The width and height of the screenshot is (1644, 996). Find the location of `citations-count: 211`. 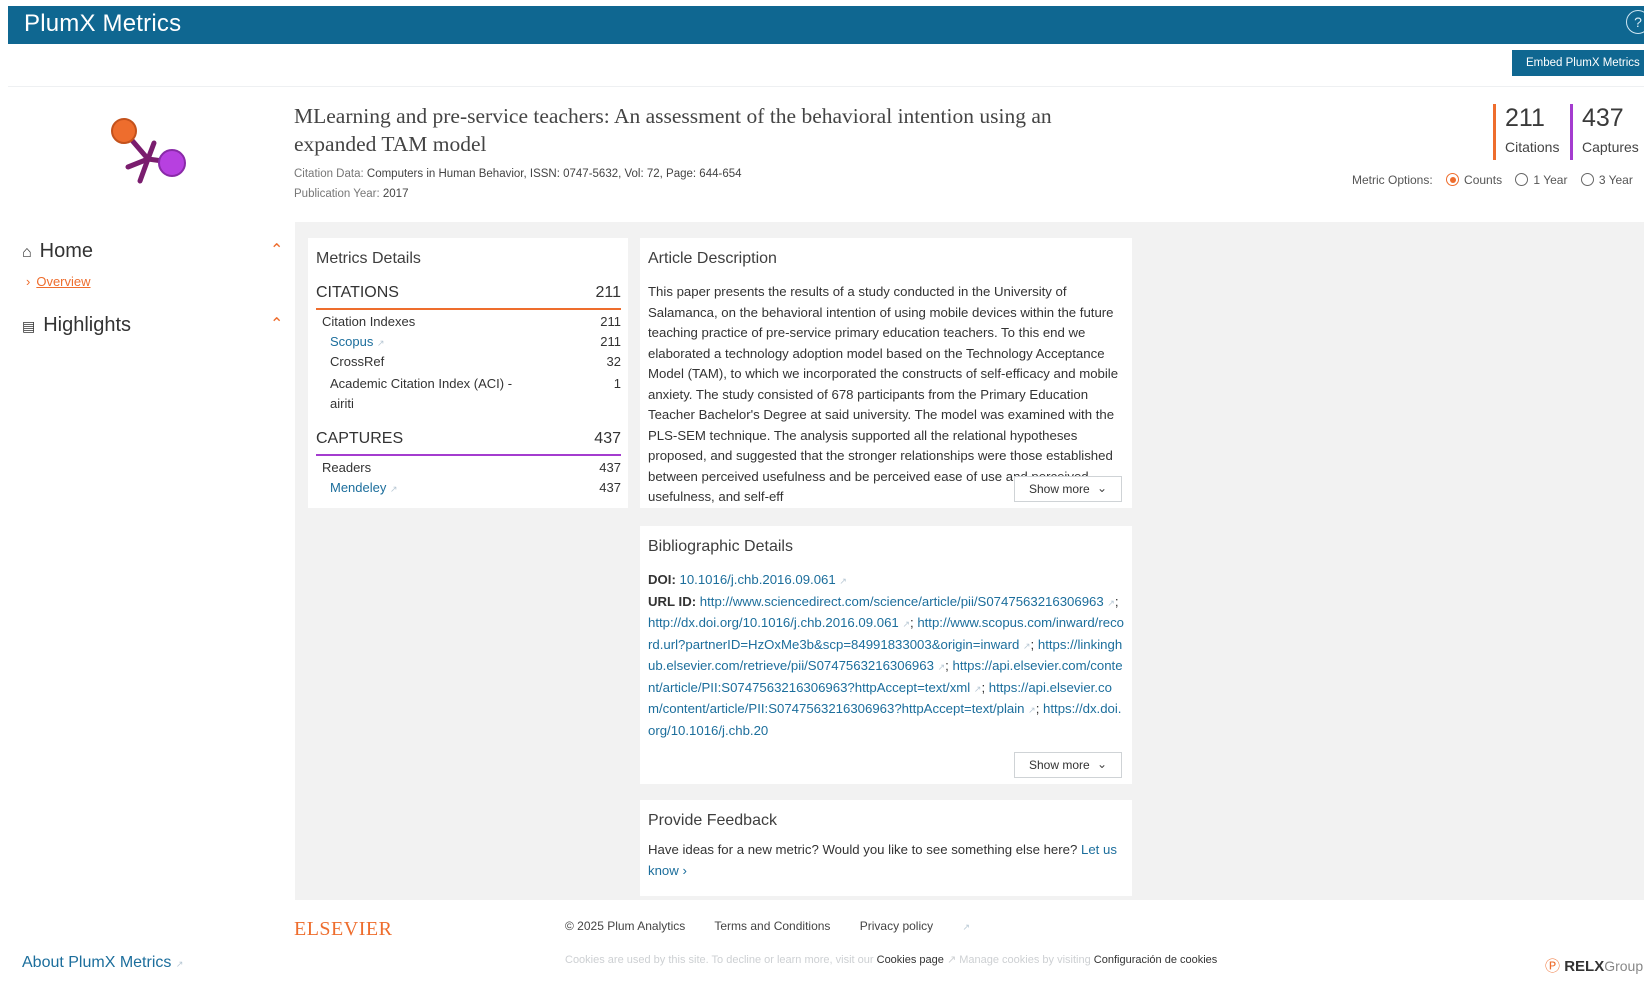

citations-count: 211 is located at coordinates (1525, 118).